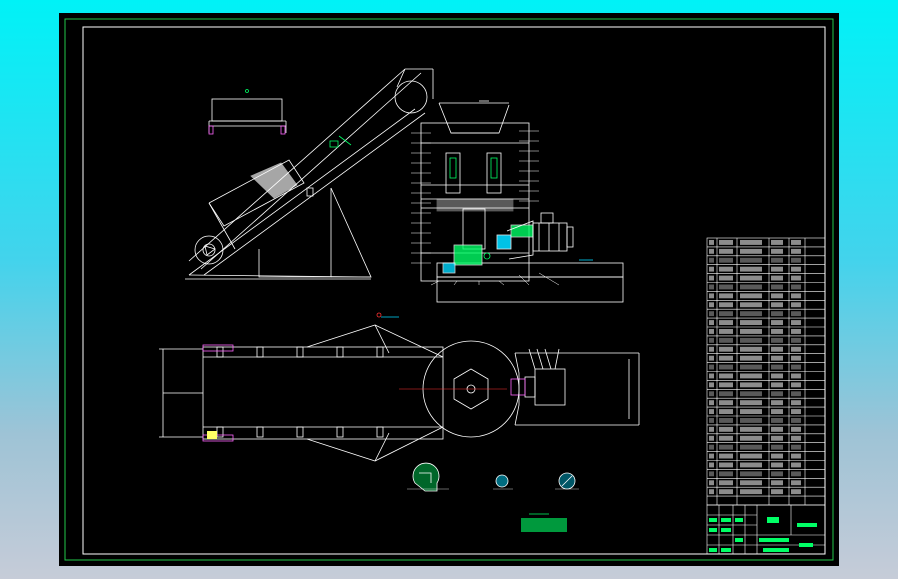 The image size is (898, 579). Describe the element at coordinates (766, 529) in the screenshot. I see `title-block` at that location.